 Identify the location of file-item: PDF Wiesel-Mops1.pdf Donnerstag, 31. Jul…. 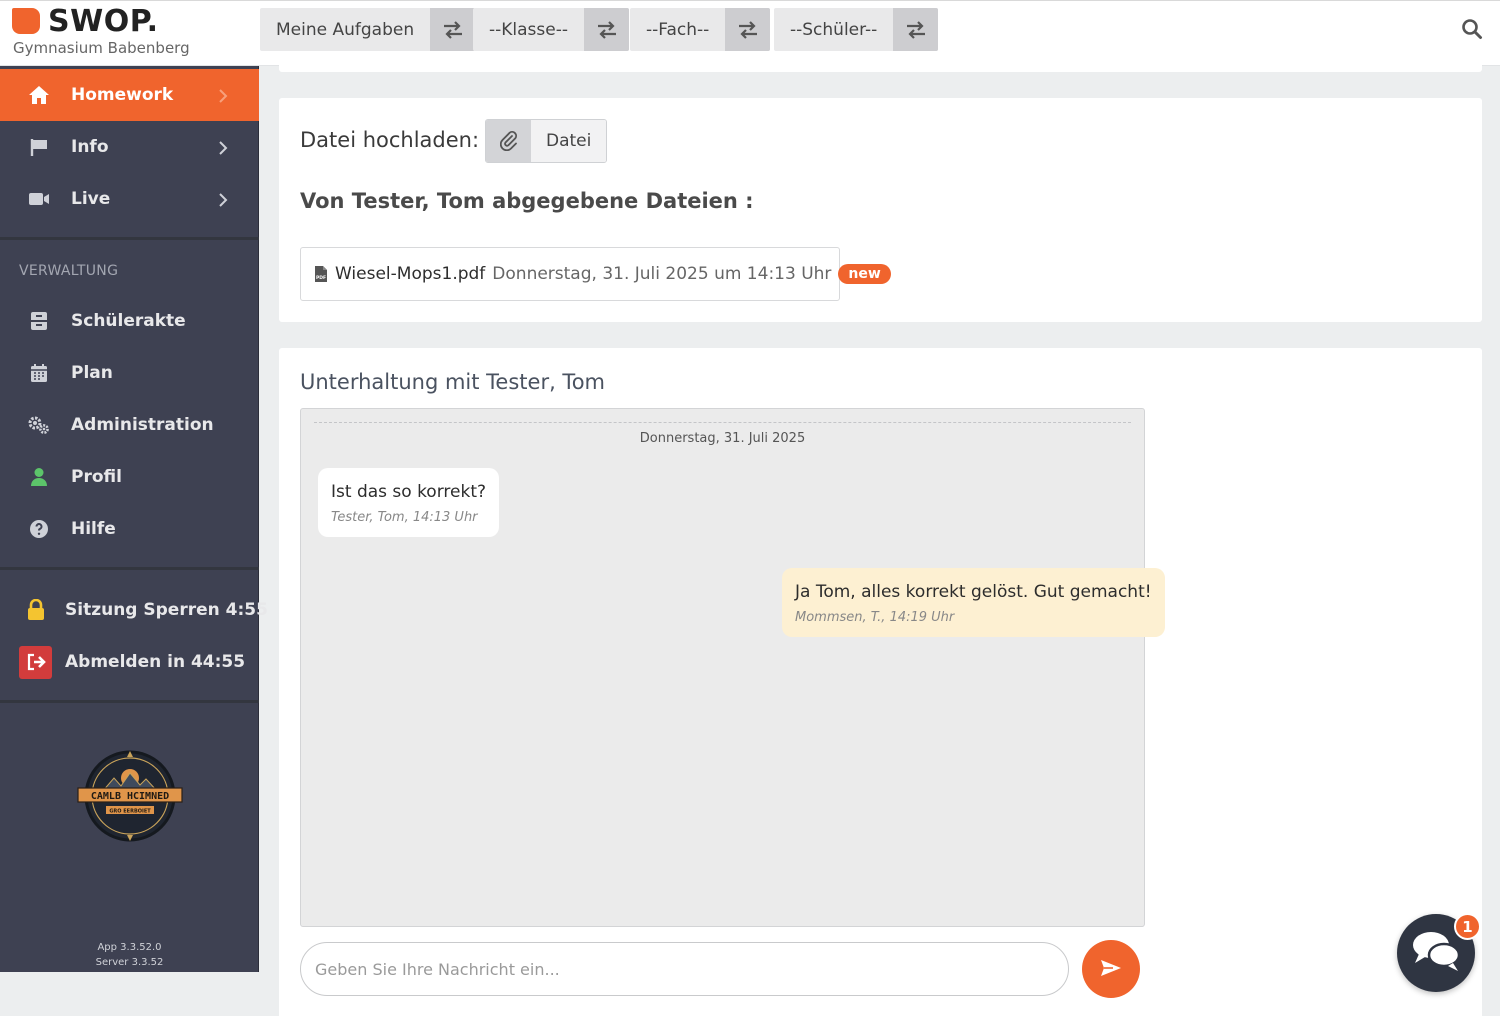
(595, 274).